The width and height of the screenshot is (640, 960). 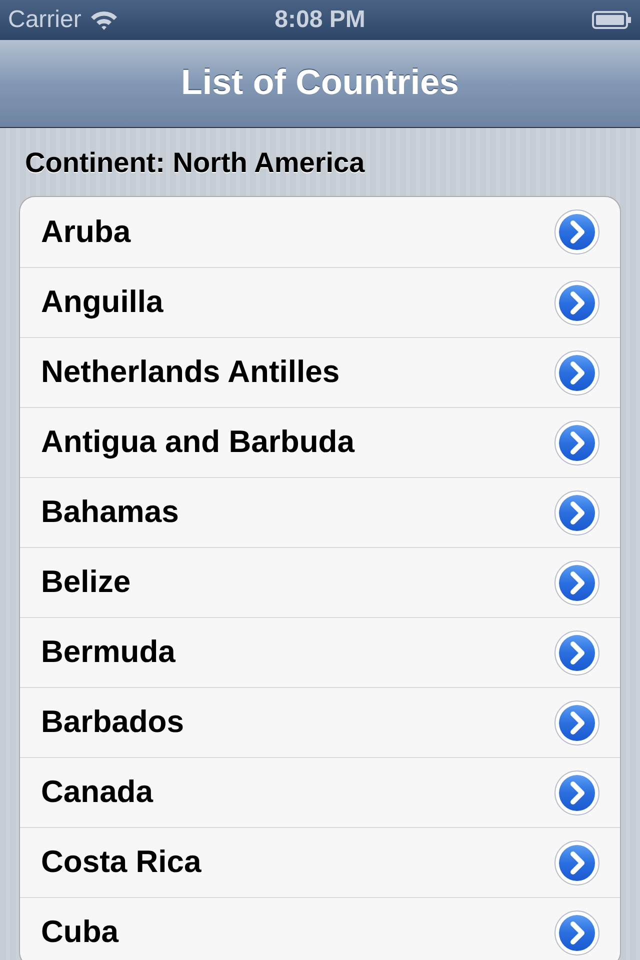 I want to click on table-row: Antigua and Barbuda, so click(x=320, y=442).